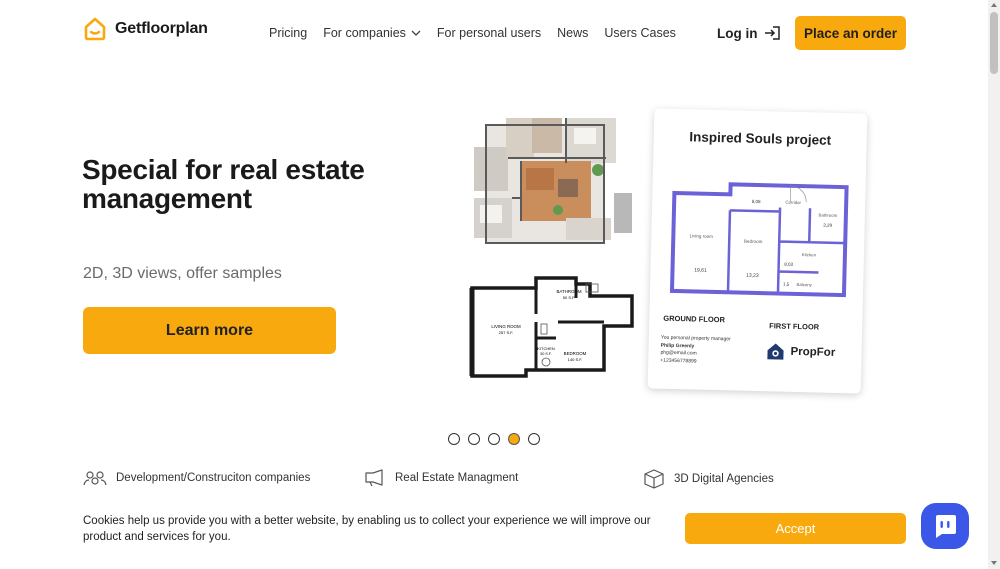 The image size is (1000, 569). Describe the element at coordinates (850, 33) in the screenshot. I see `place-order-button: Place an order` at that location.